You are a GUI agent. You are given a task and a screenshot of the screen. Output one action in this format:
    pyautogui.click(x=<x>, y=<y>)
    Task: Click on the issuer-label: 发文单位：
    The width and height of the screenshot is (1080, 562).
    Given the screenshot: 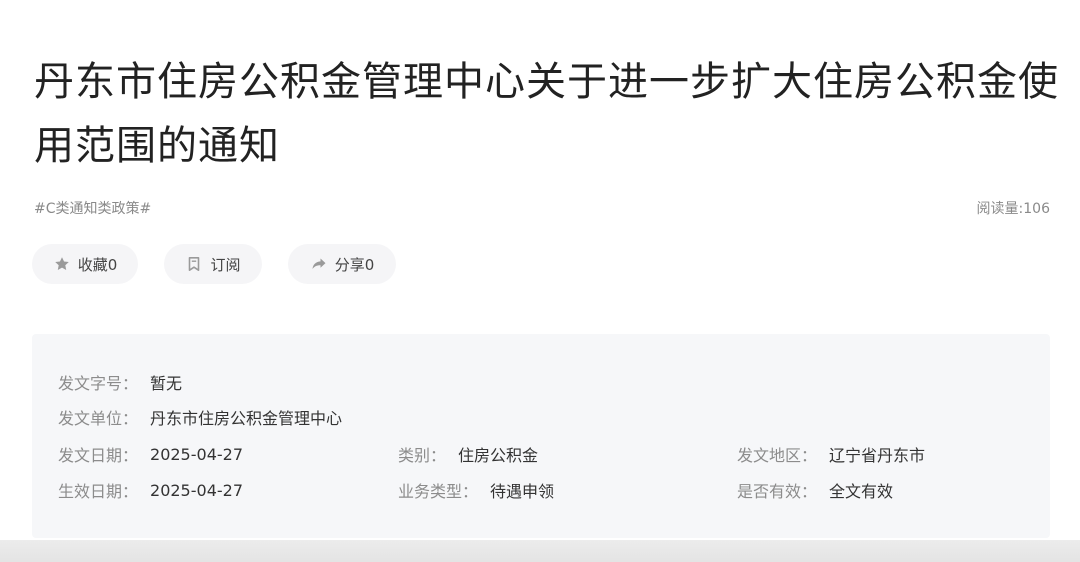 What is the action you would take?
    pyautogui.click(x=98, y=418)
    